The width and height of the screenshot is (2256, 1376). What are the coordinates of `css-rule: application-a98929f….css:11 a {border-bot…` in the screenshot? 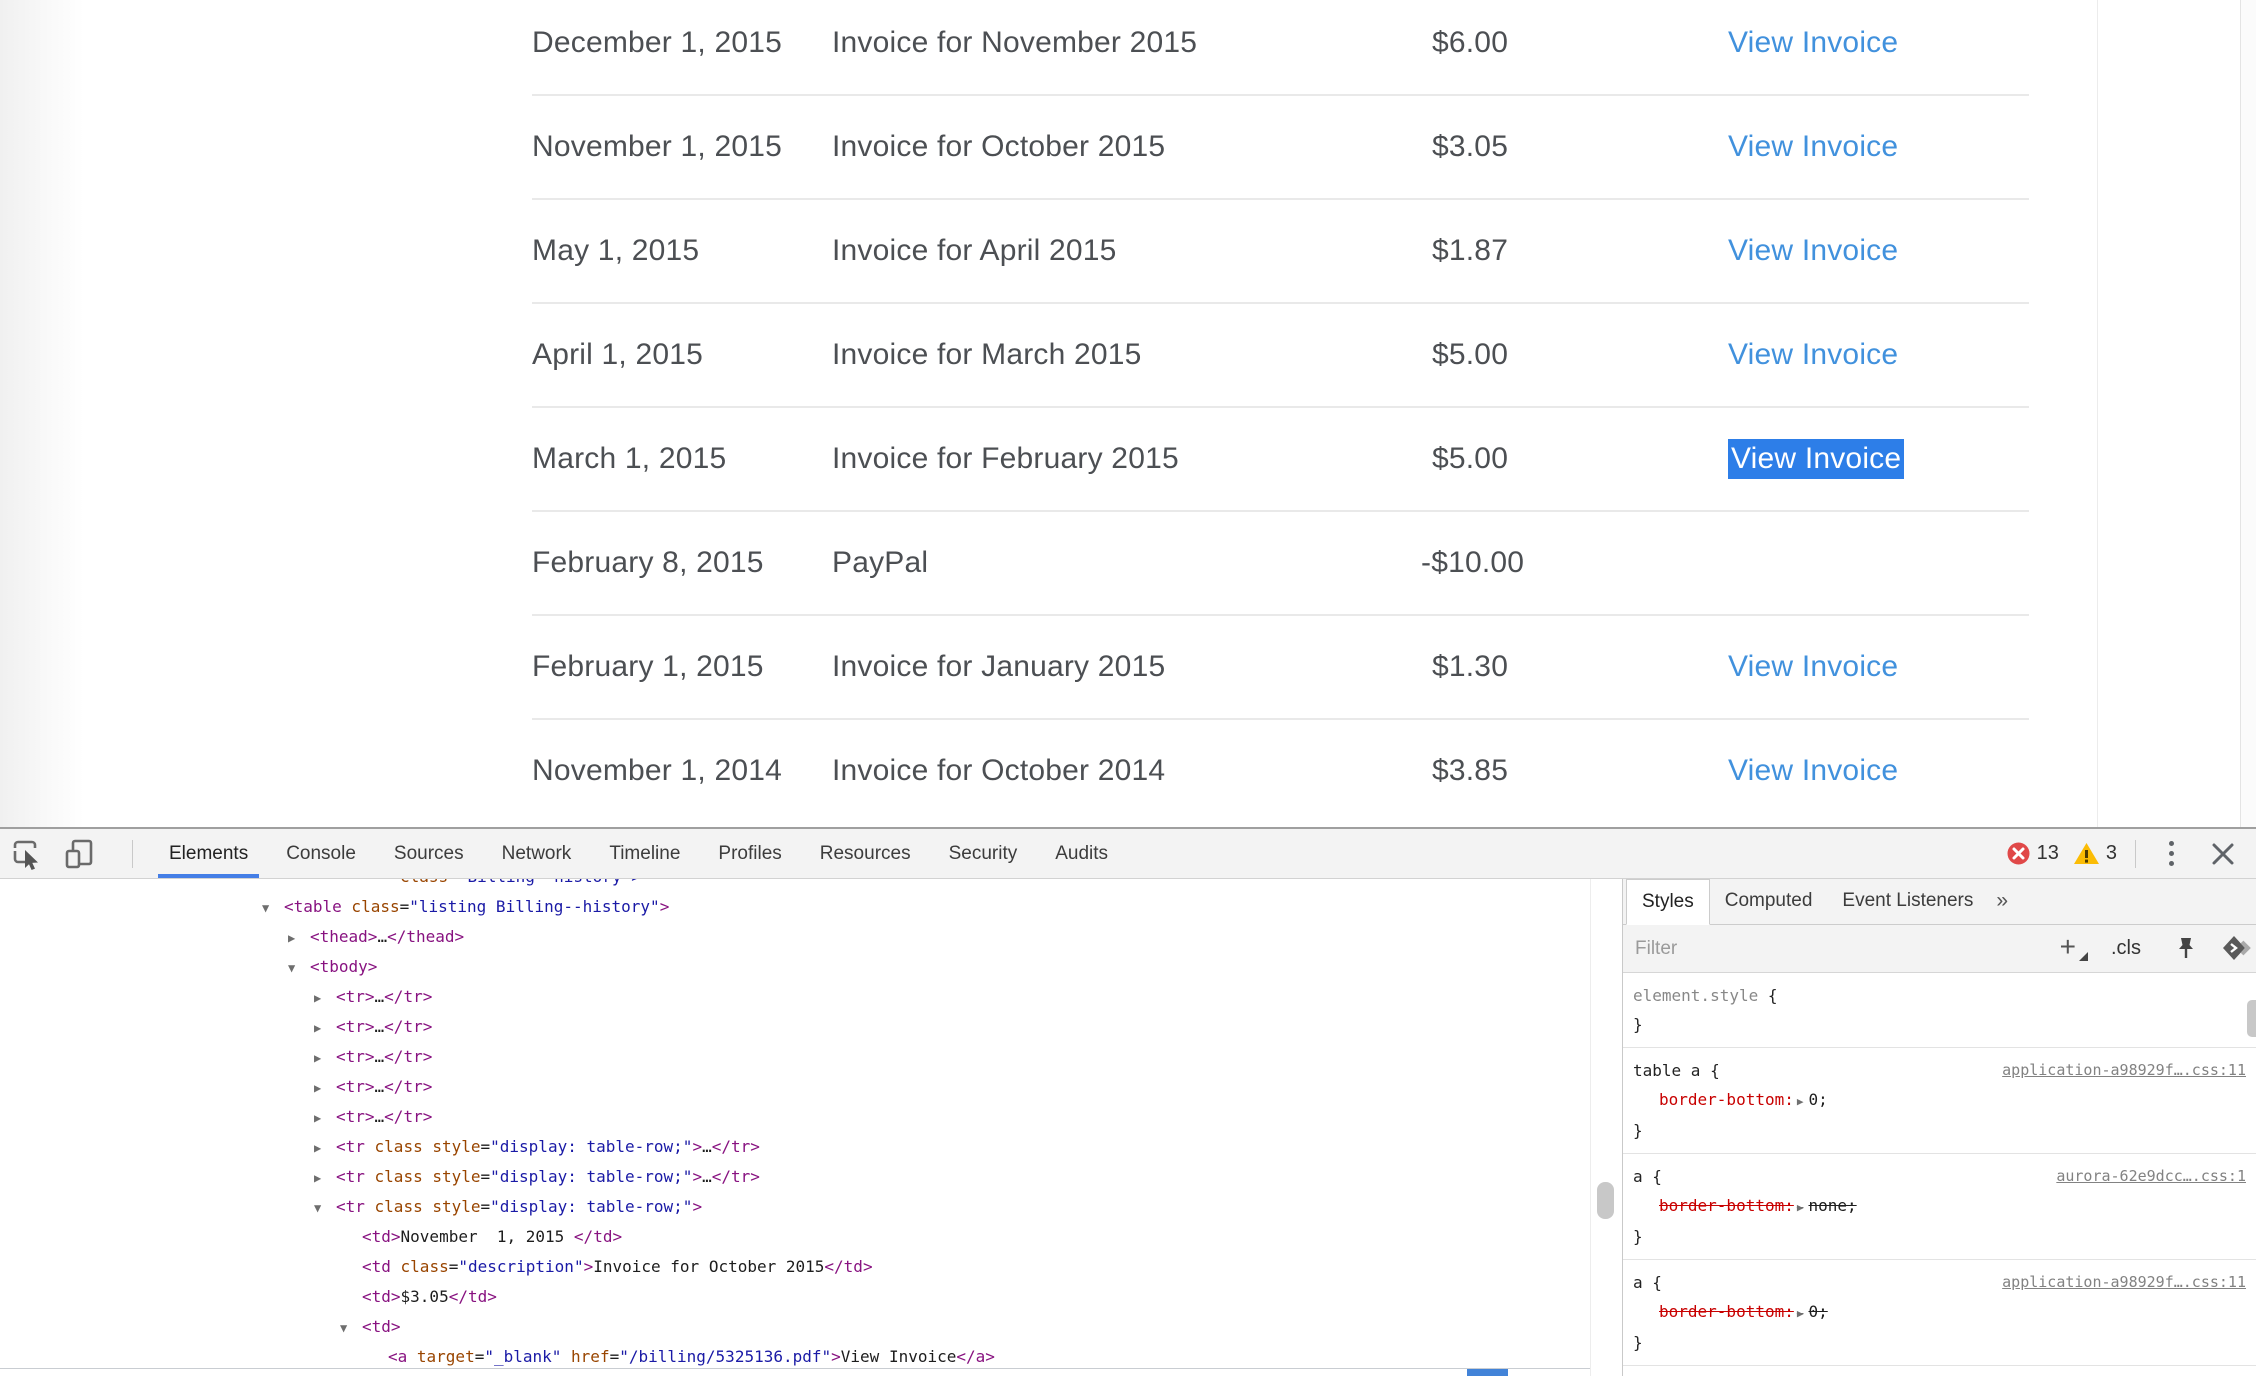 It's located at (1939, 1313).